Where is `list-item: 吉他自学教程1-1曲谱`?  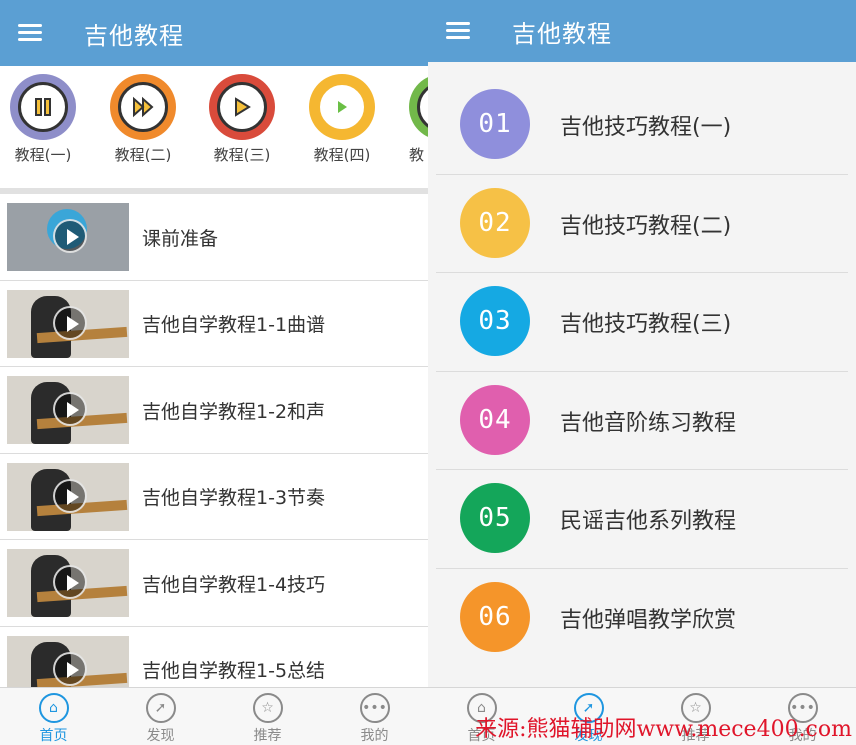 list-item: 吉他自学教程1-1曲谱 is located at coordinates (214, 324).